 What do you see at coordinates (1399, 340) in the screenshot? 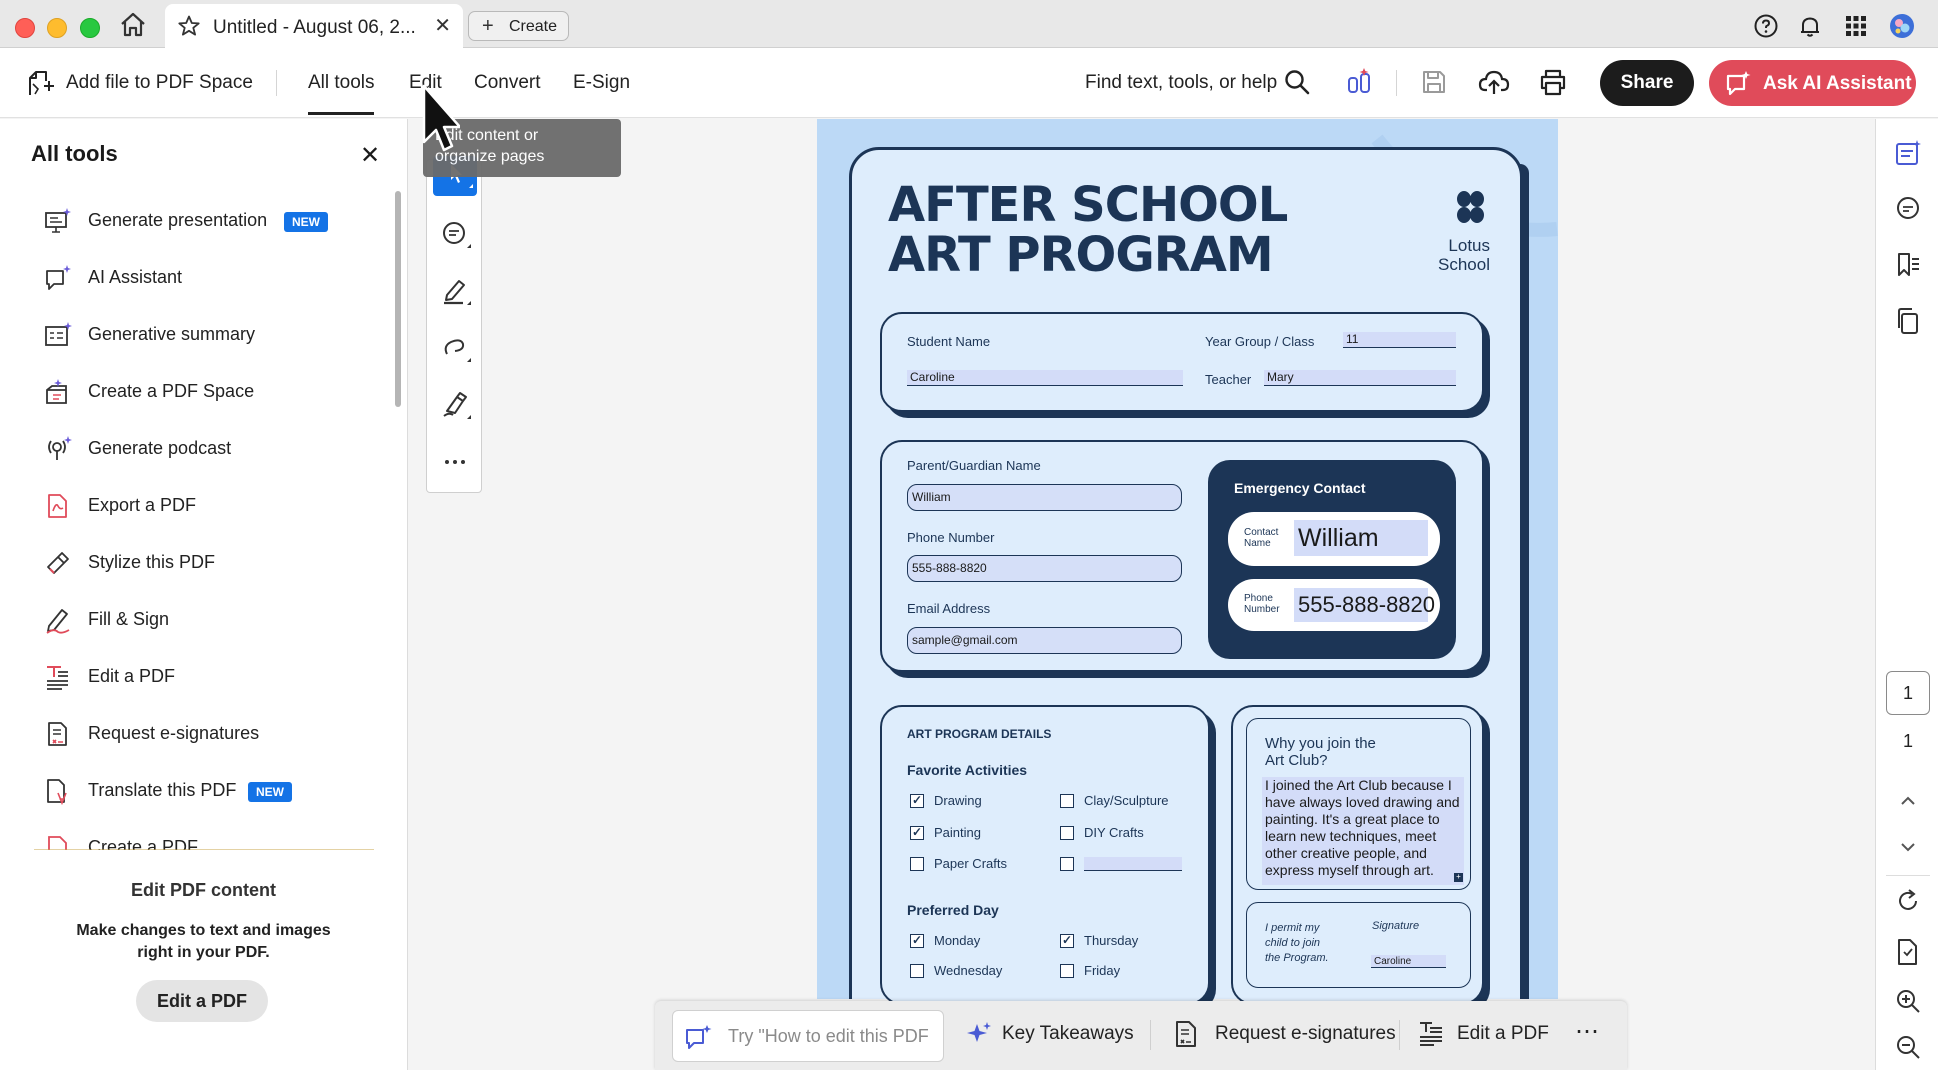
I see `year-group-field: 11` at bounding box center [1399, 340].